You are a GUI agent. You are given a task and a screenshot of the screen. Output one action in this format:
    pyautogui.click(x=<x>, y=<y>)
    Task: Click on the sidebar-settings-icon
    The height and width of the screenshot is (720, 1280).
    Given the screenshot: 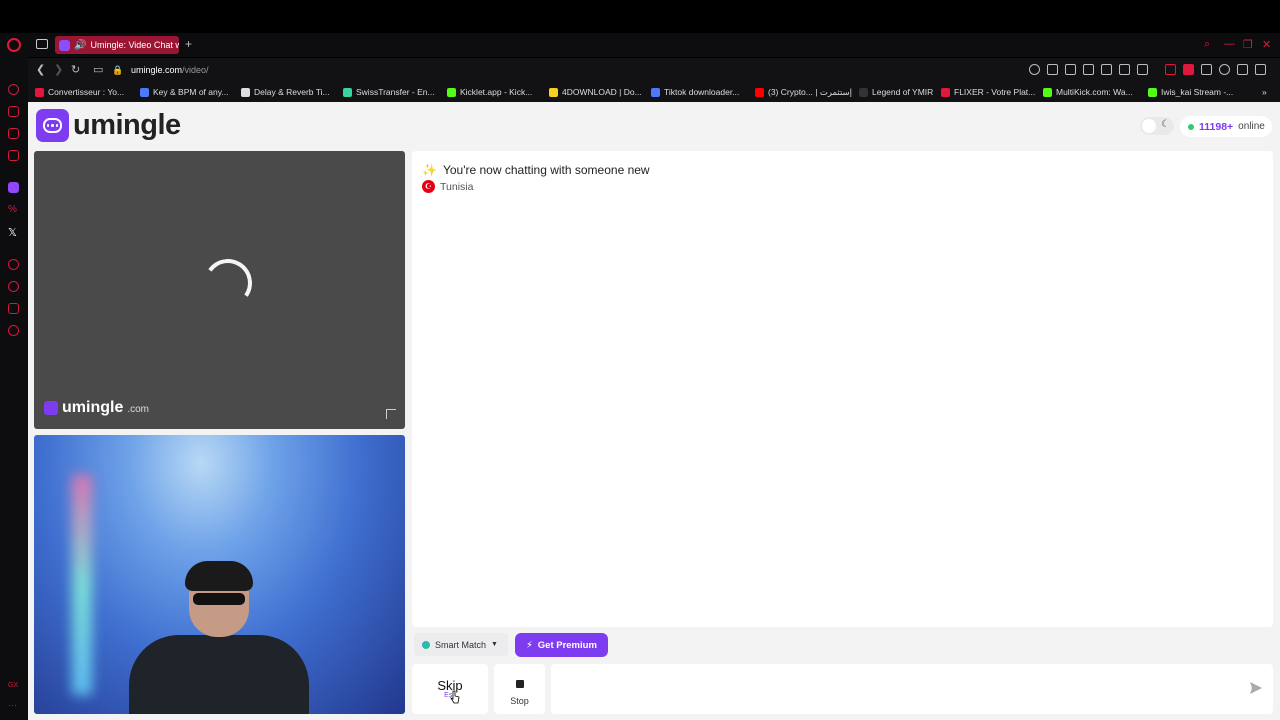 What is the action you would take?
    pyautogui.click(x=13, y=330)
    